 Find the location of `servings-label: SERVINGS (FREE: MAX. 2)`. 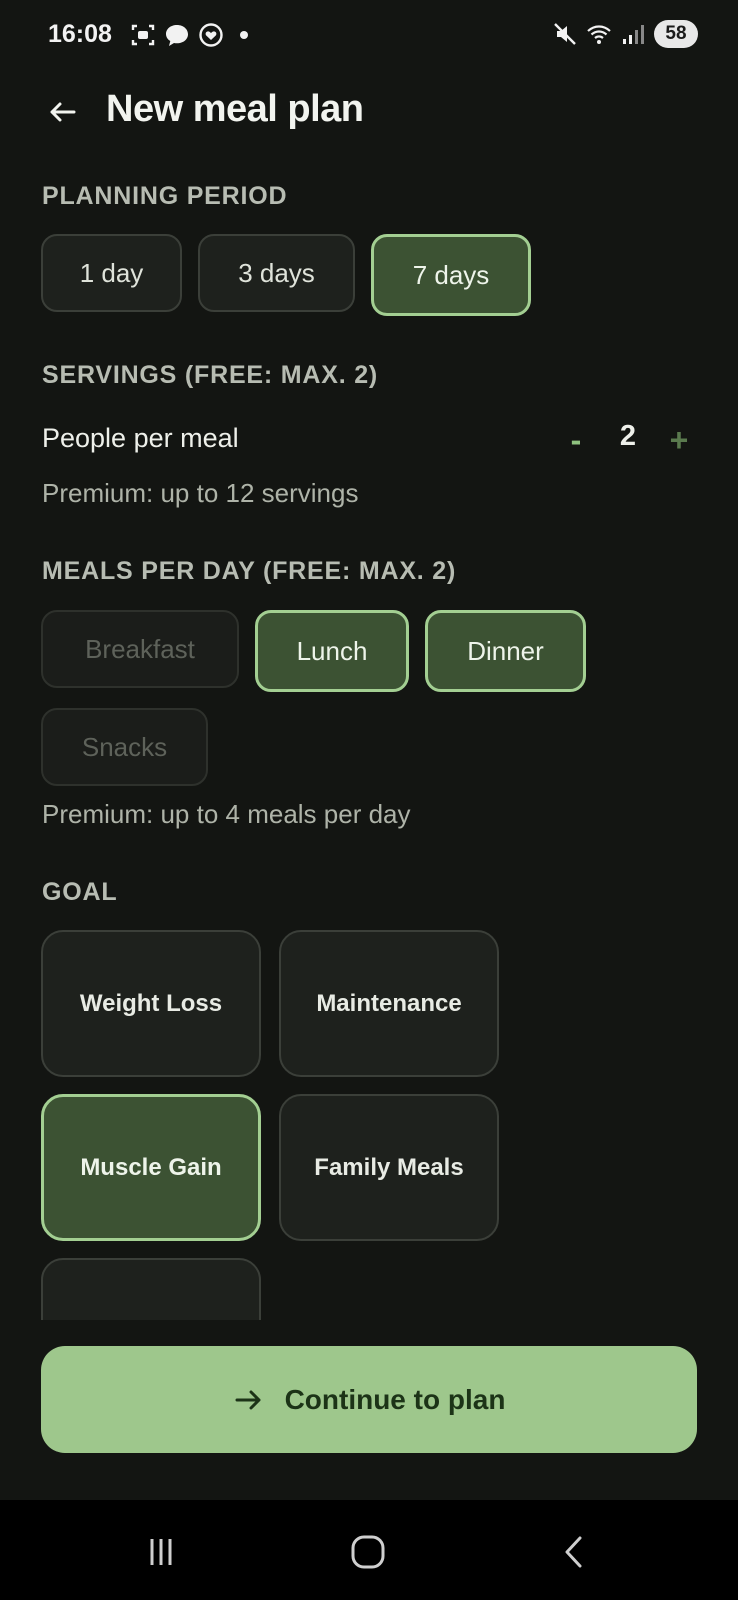

servings-label: SERVINGS (FREE: MAX. 2) is located at coordinates (210, 375).